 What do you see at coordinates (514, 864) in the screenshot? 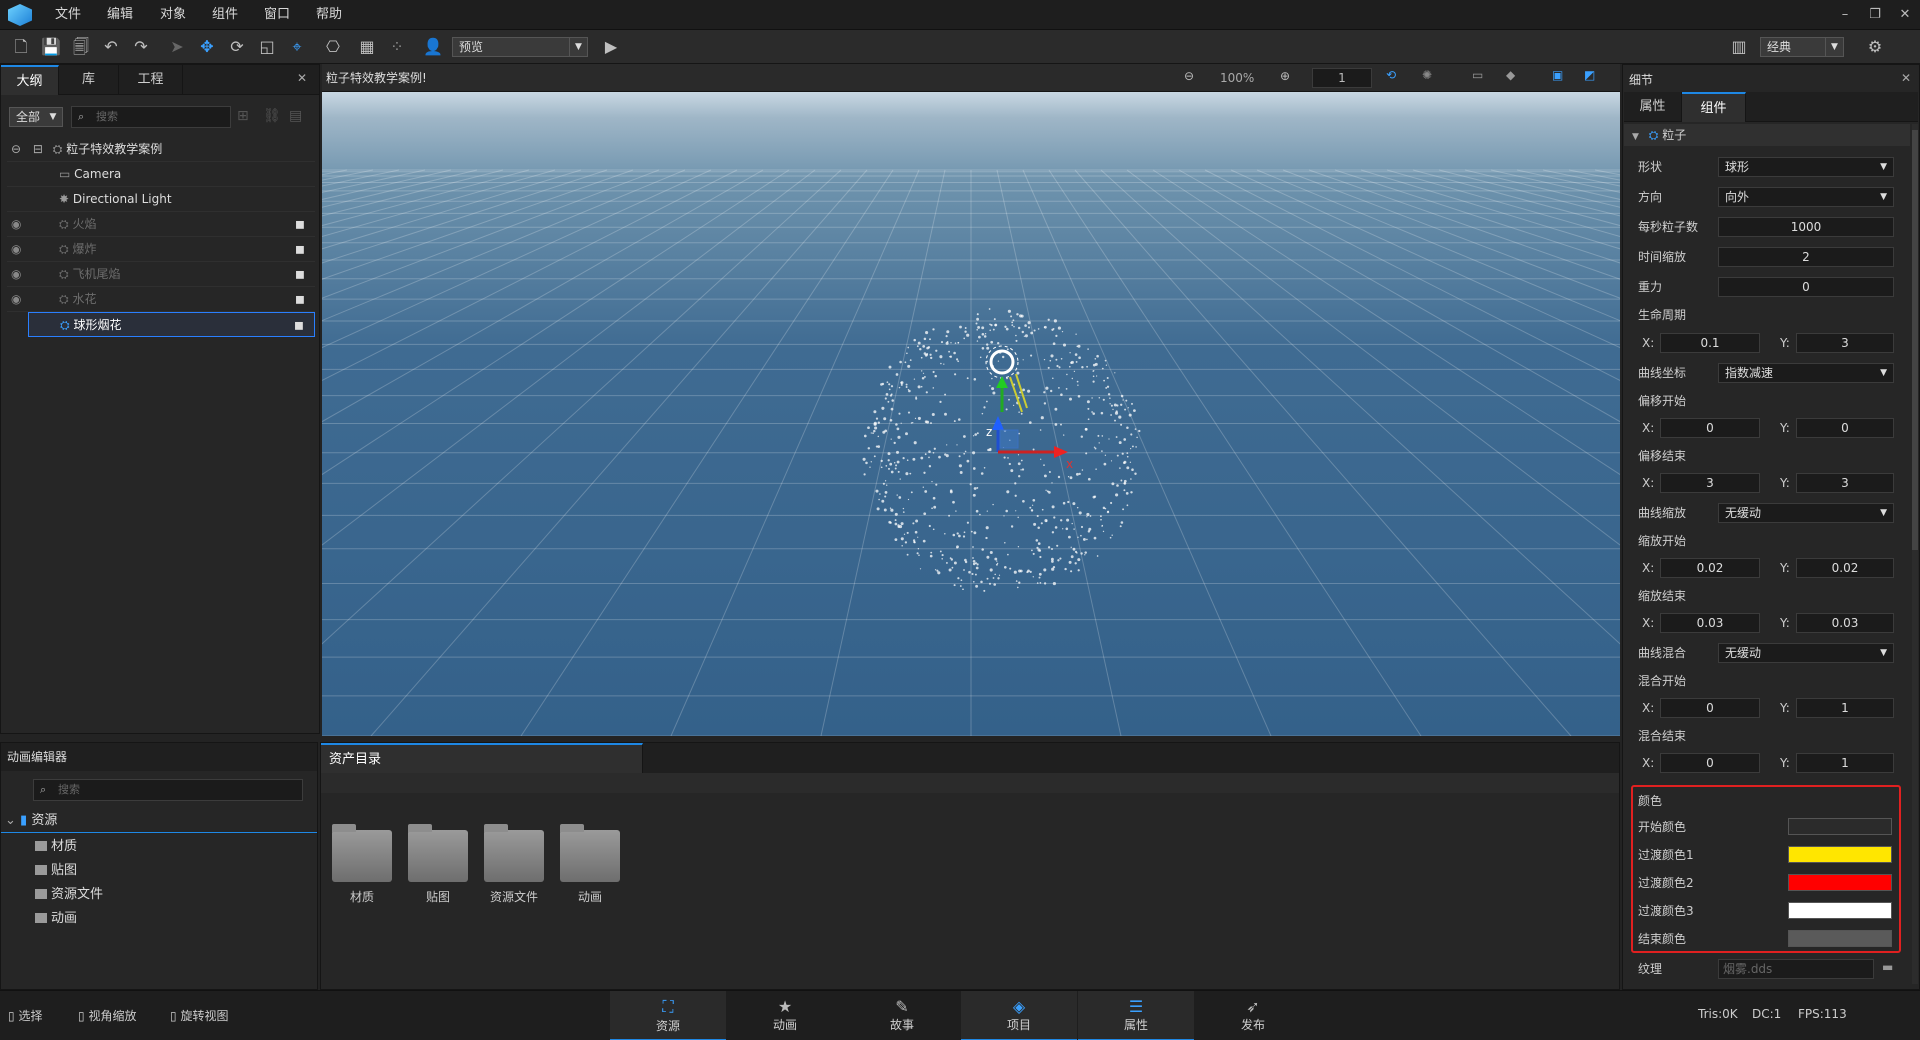
I see `folder-resource-files: 资源文件` at bounding box center [514, 864].